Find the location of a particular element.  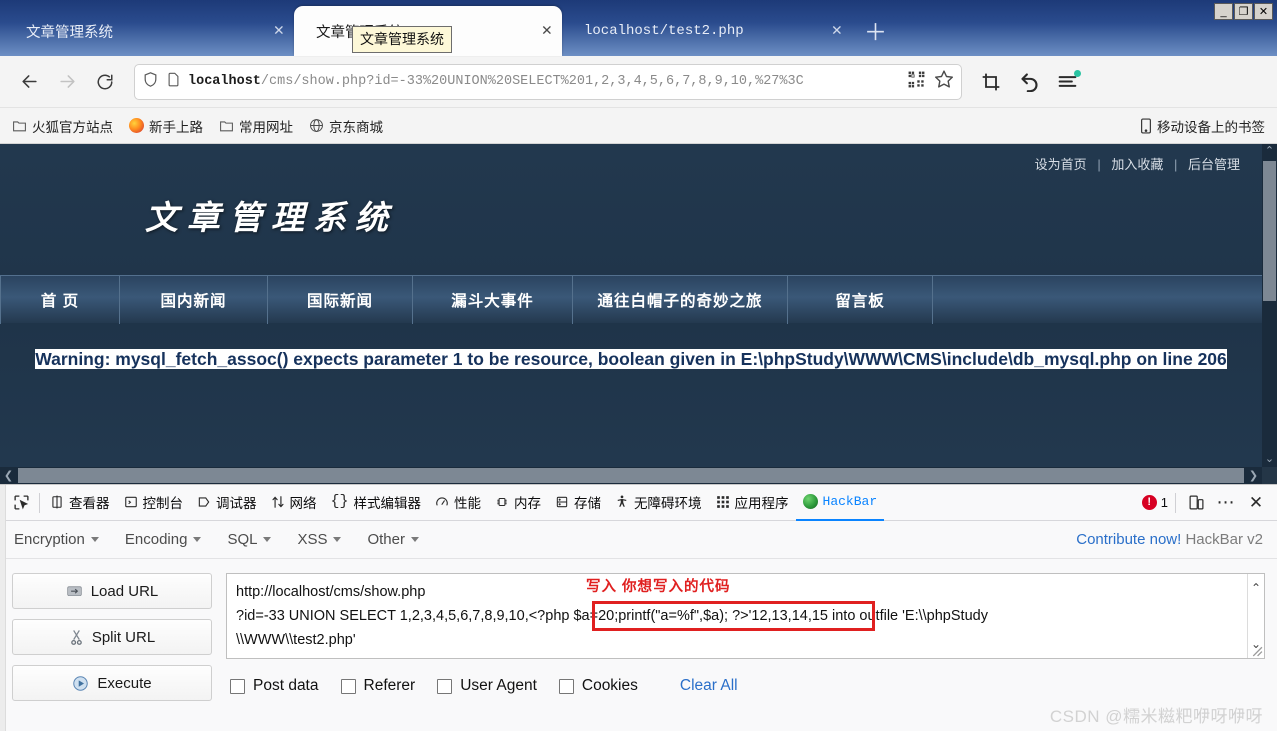

update-indicator-dot is located at coordinates (1077, 73).